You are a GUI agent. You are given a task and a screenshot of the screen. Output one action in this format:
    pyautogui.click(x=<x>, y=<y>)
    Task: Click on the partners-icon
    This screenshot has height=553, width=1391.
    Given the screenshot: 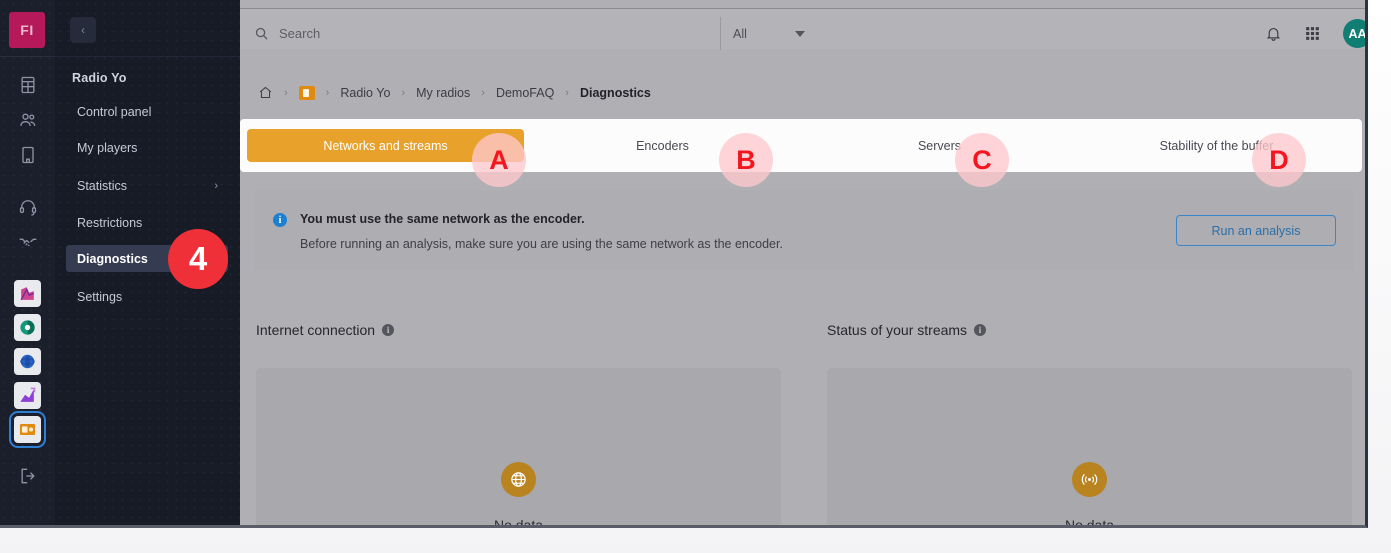 What is the action you would take?
    pyautogui.click(x=28, y=241)
    